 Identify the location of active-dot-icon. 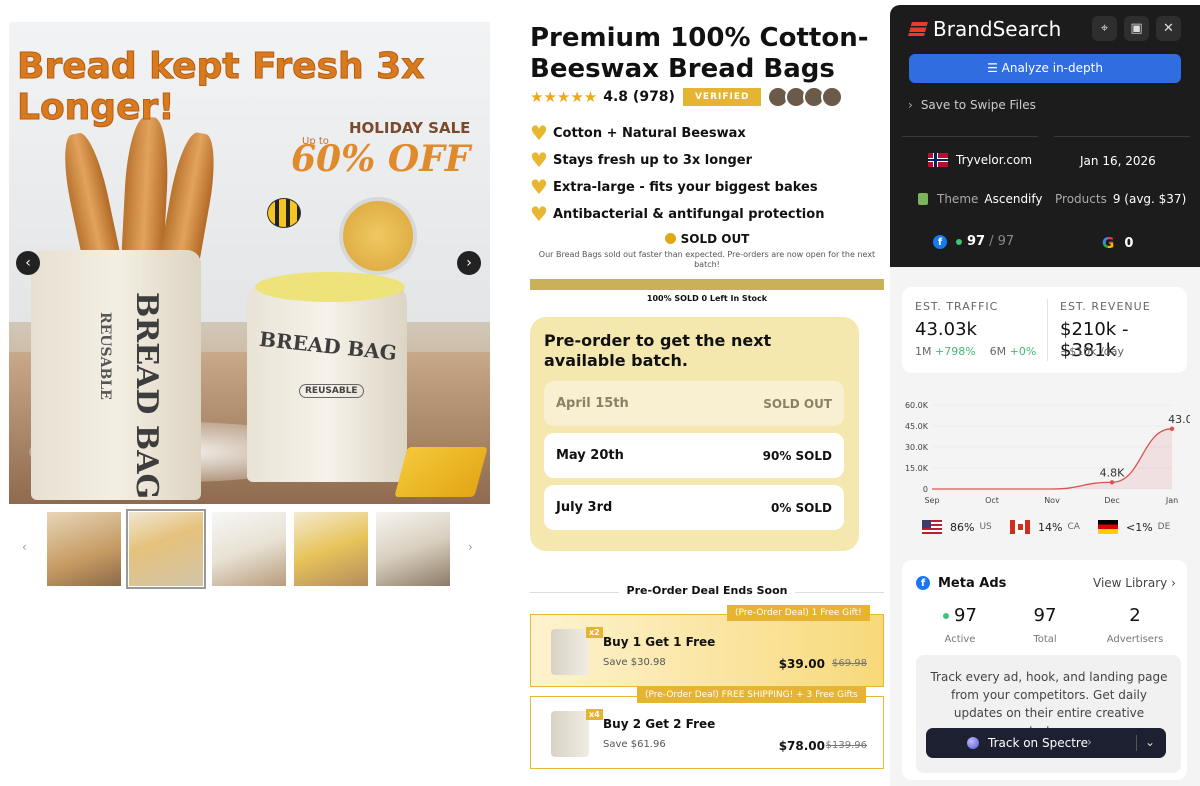
(946, 615).